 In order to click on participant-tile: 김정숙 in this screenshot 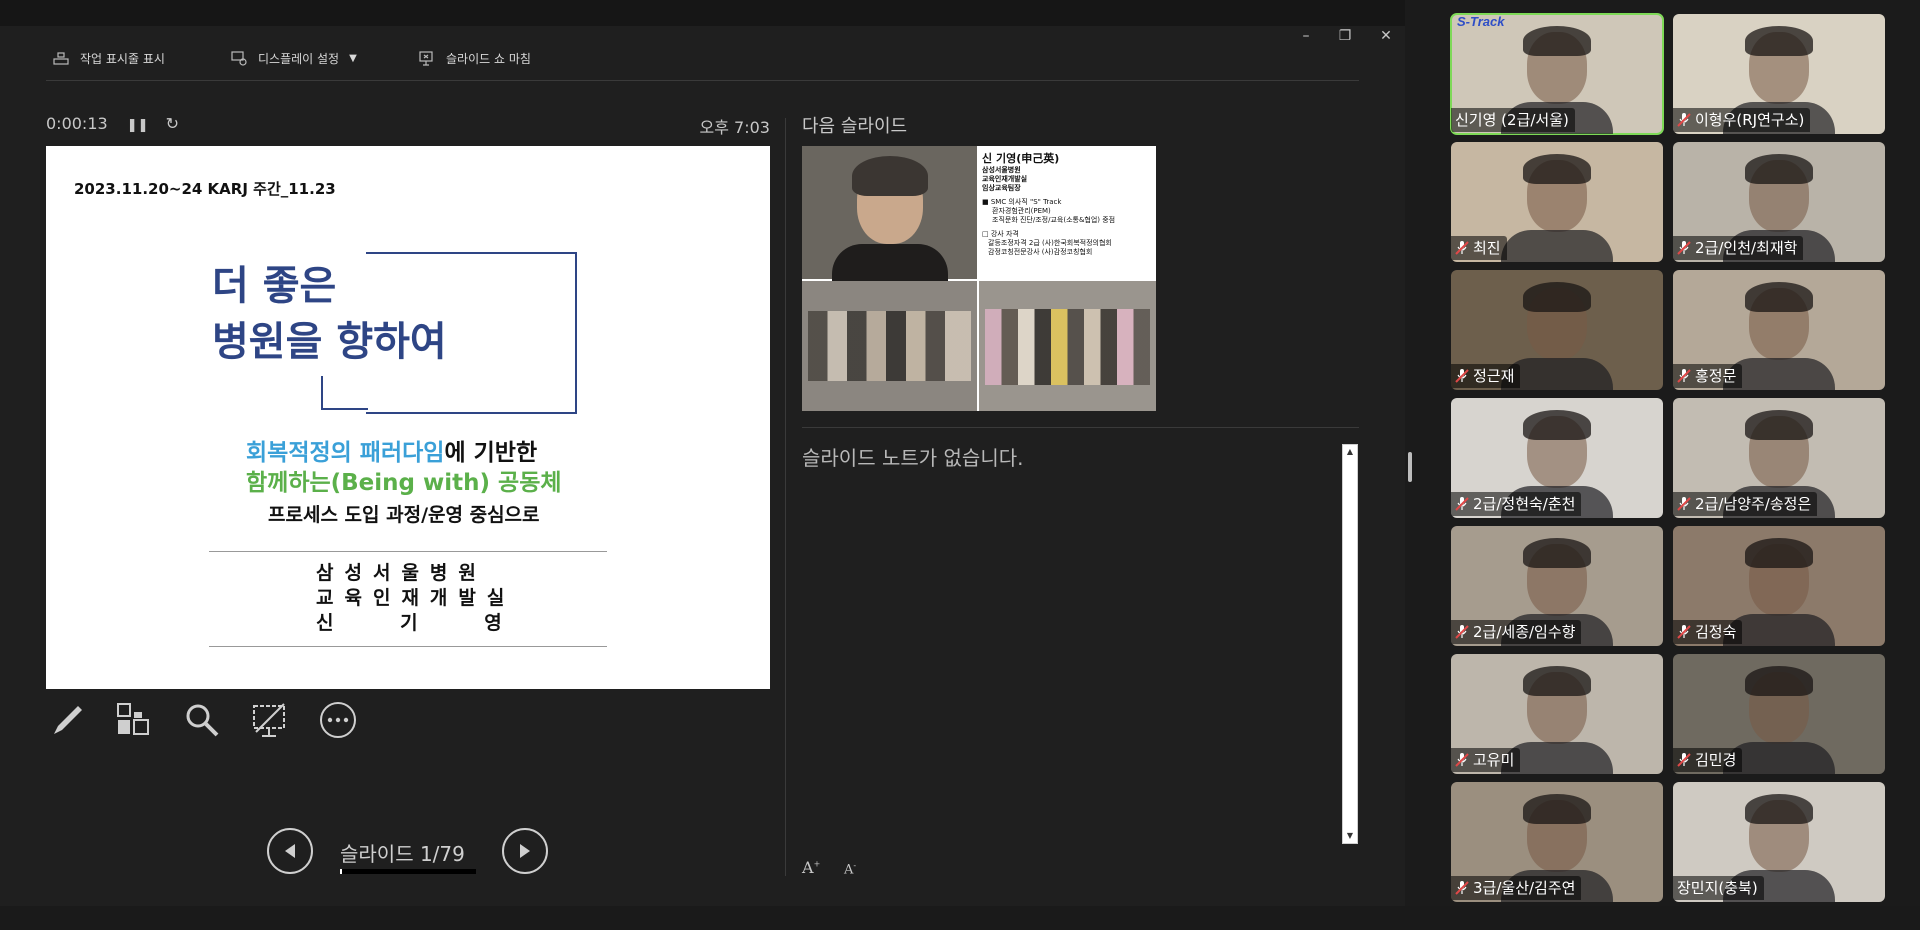, I will do `click(1779, 586)`.